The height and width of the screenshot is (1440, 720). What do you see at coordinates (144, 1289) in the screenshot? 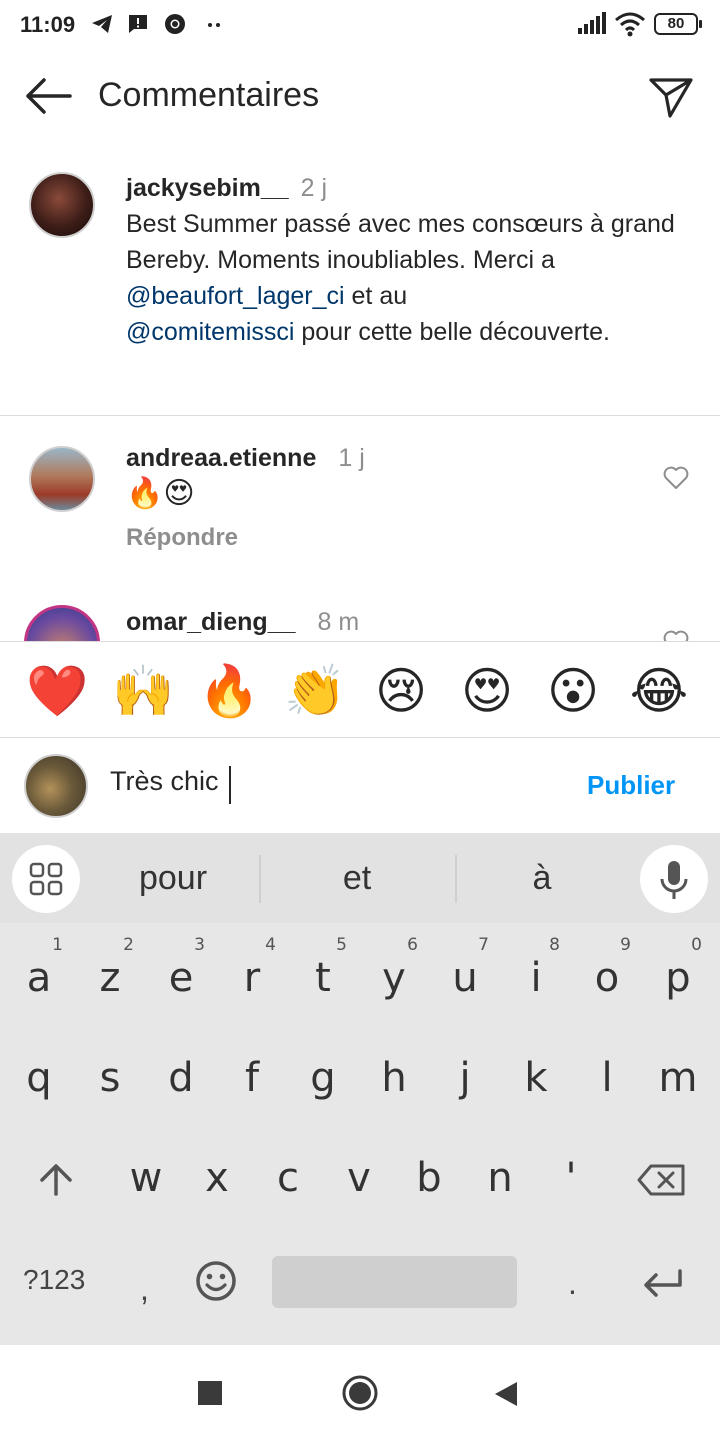
I see `key-comma: ,` at bounding box center [144, 1289].